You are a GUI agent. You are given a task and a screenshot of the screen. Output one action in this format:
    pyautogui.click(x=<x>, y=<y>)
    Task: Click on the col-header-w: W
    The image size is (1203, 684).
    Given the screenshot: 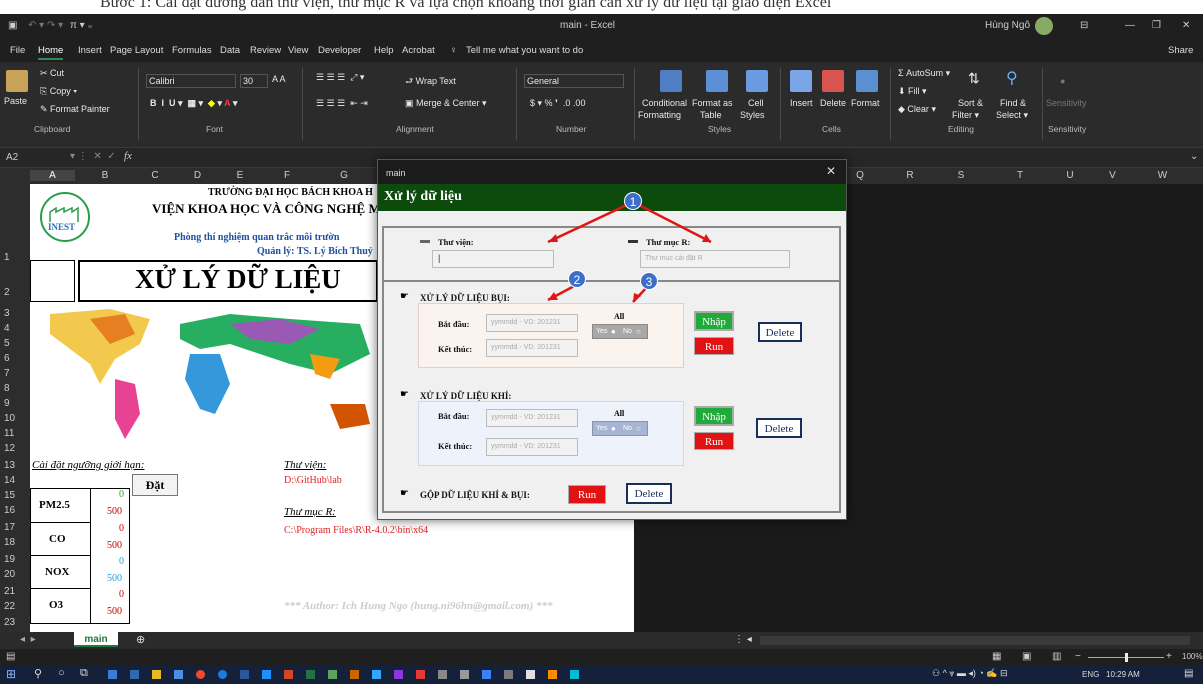 What is the action you would take?
    pyautogui.click(x=1162, y=175)
    